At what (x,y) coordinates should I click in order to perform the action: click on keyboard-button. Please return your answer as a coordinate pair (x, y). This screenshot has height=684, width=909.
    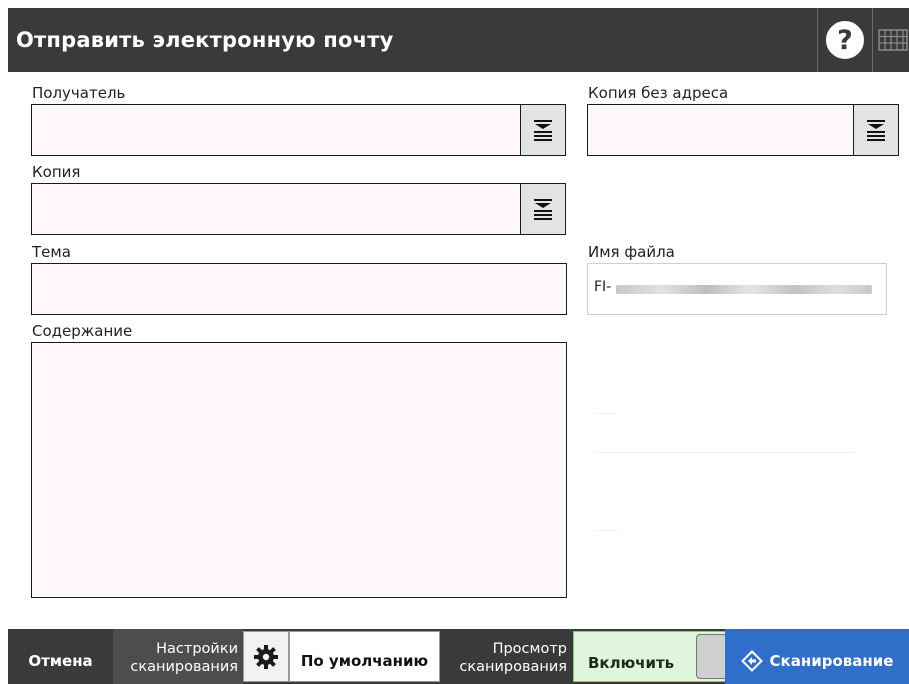
    Looking at the image, I should click on (890, 40).